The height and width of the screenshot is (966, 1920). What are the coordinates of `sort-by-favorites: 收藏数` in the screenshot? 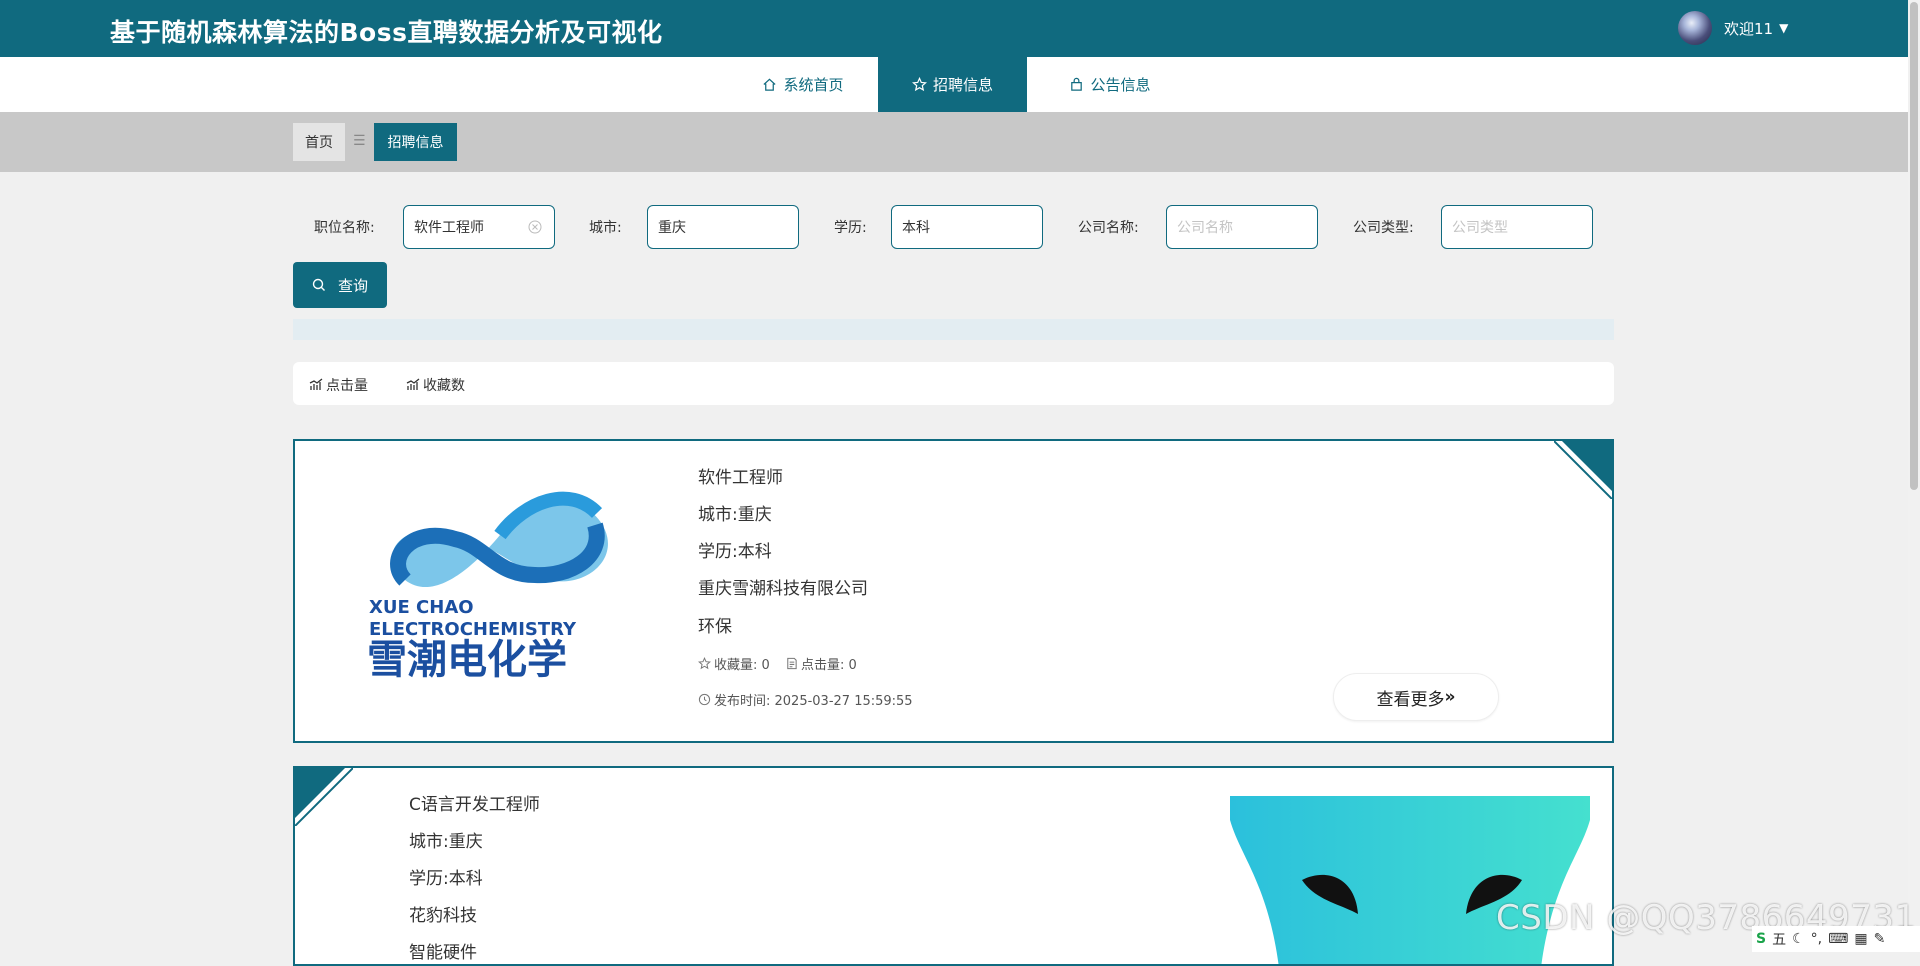 It's located at (435, 385).